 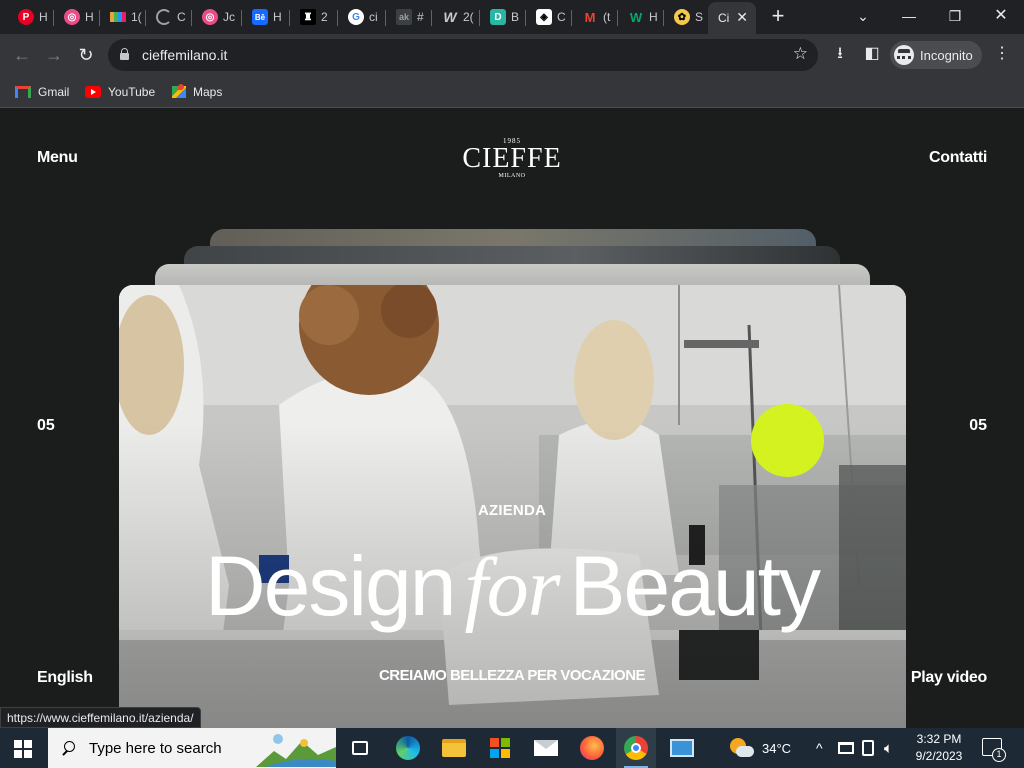 I want to click on link-status-bar: https://www.cieffemilano.it/azienda/, so click(x=100, y=717).